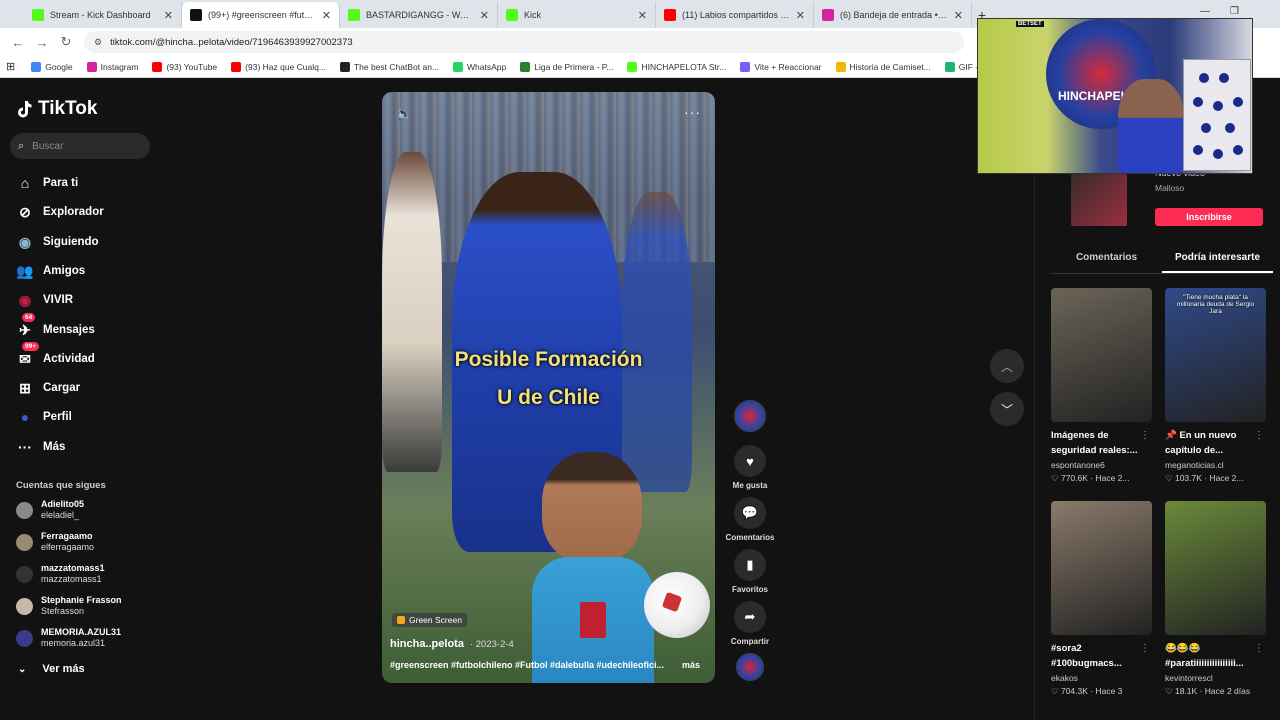 The image size is (1280, 720). Describe the element at coordinates (18, 42) in the screenshot. I see `back-icon: ←` at that location.